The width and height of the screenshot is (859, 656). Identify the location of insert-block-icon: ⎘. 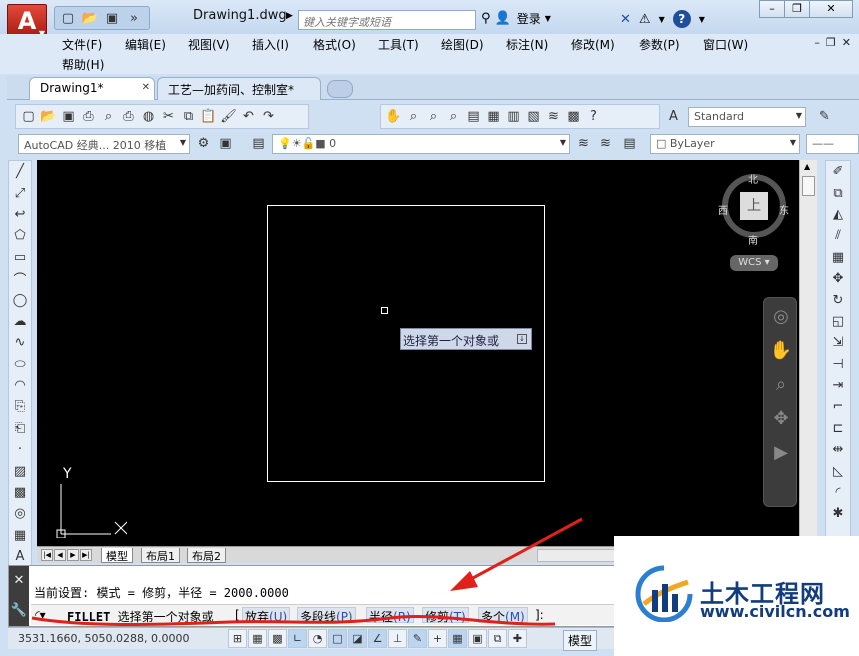
(20, 406).